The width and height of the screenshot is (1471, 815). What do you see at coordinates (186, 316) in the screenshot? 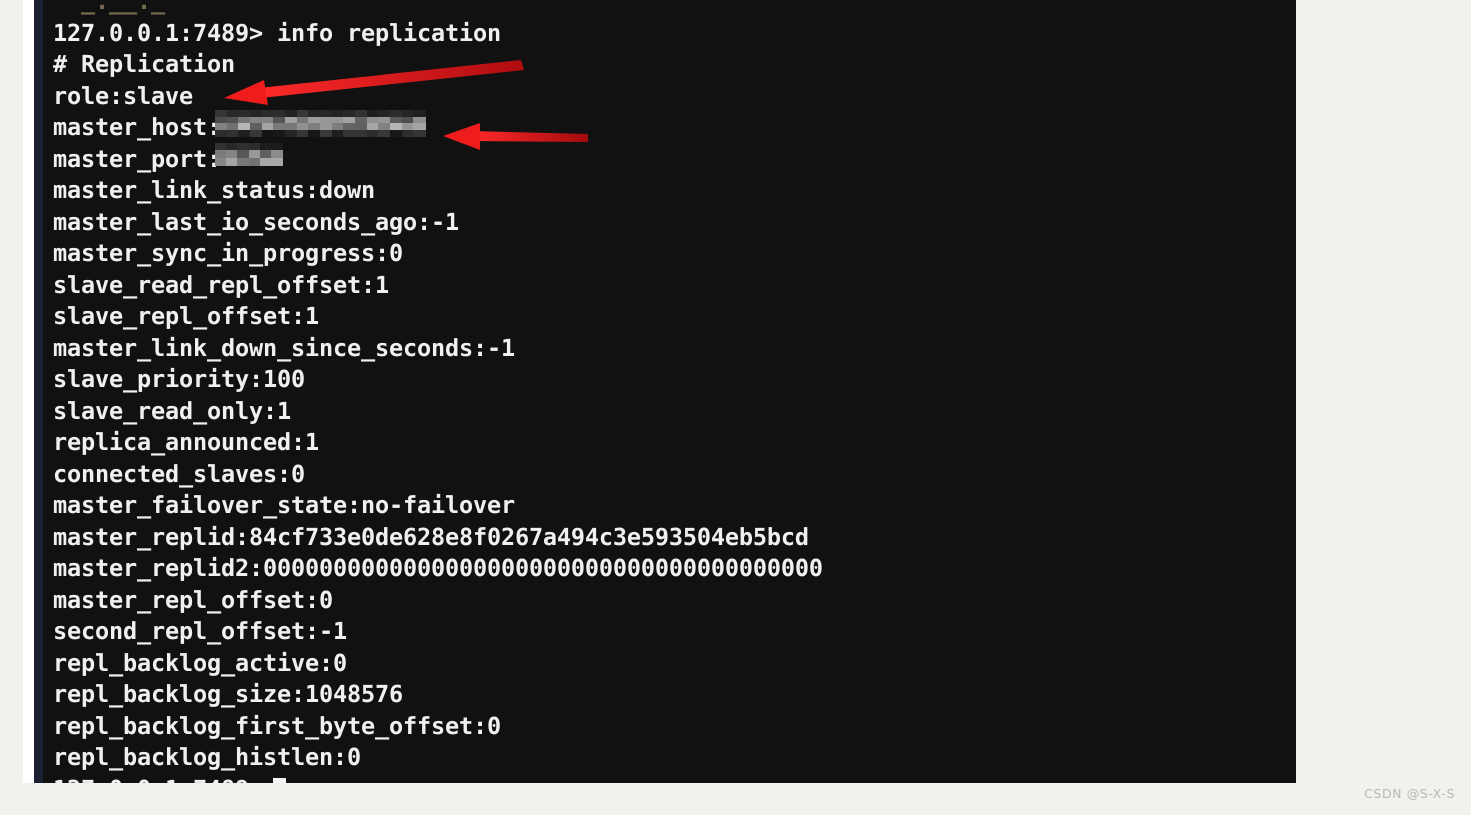
I see `terminal-line-9: slave_repl_offset:1` at bounding box center [186, 316].